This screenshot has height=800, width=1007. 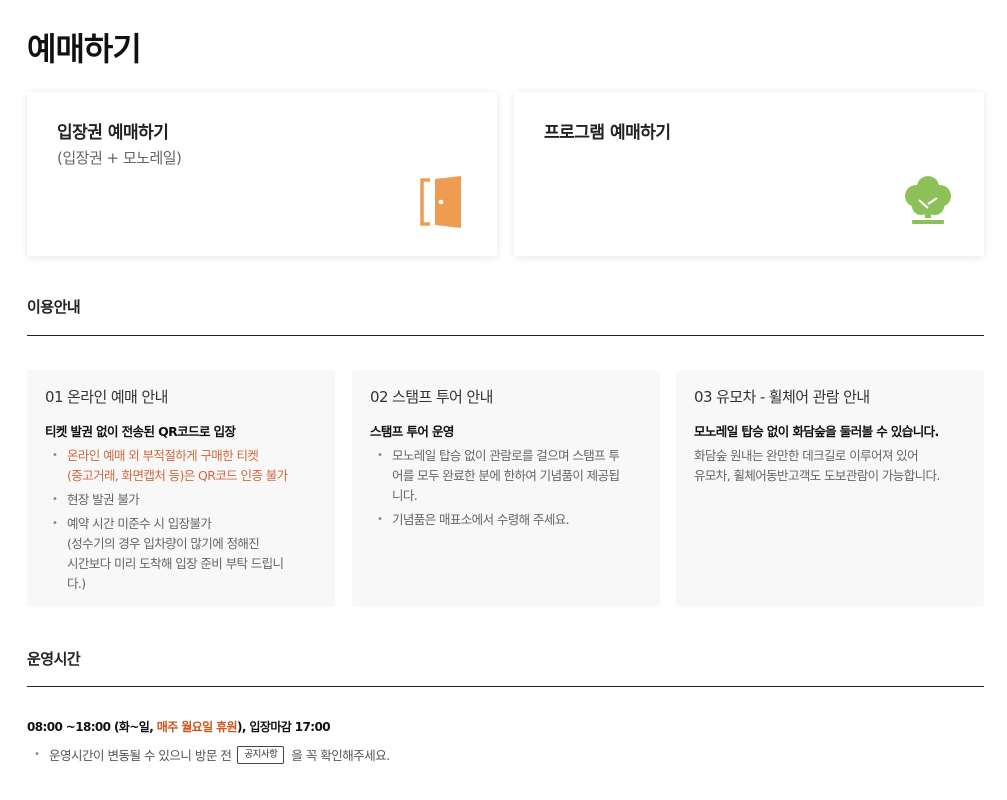 What do you see at coordinates (139, 523) in the screenshot?
I see `list-item-line: 예약 시간 미준수 시 입장불가` at bounding box center [139, 523].